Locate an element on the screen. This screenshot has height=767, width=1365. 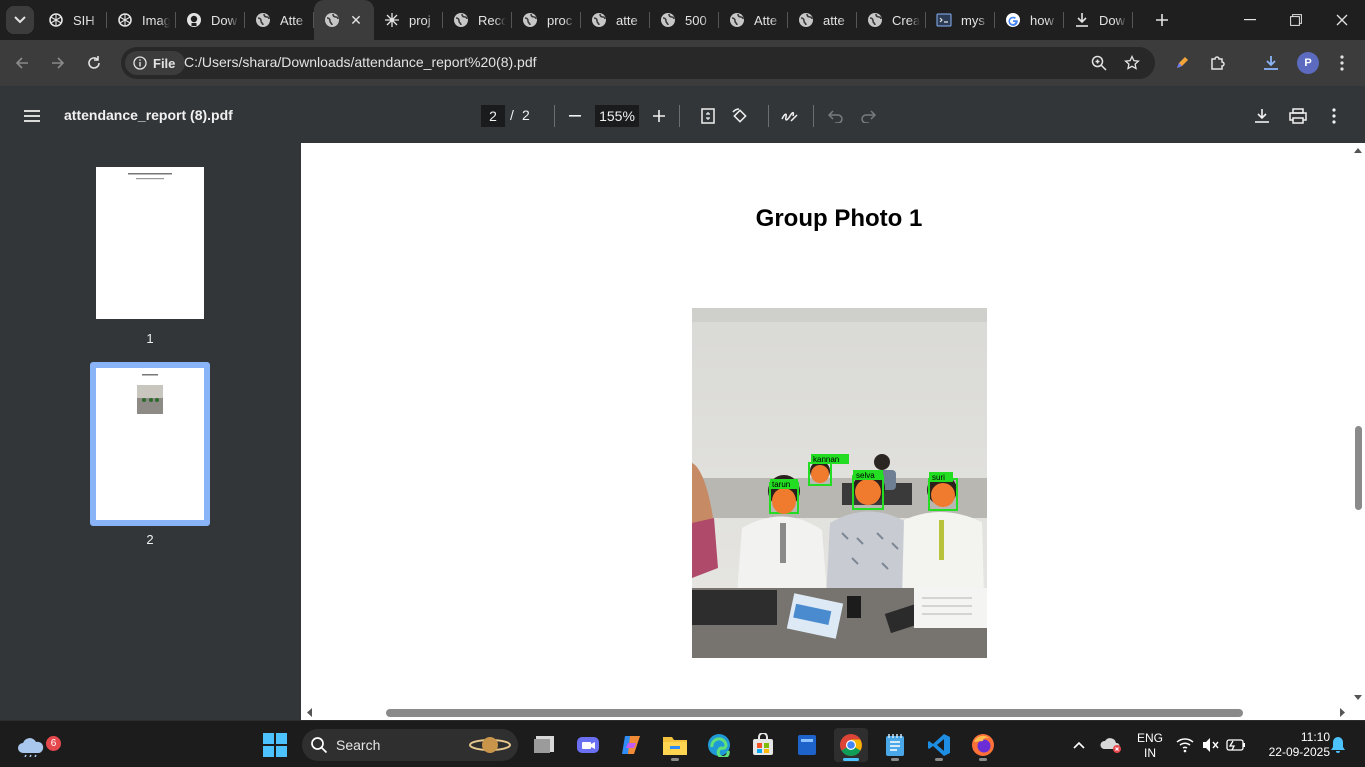
notifications-button is located at coordinates (1338, 745).